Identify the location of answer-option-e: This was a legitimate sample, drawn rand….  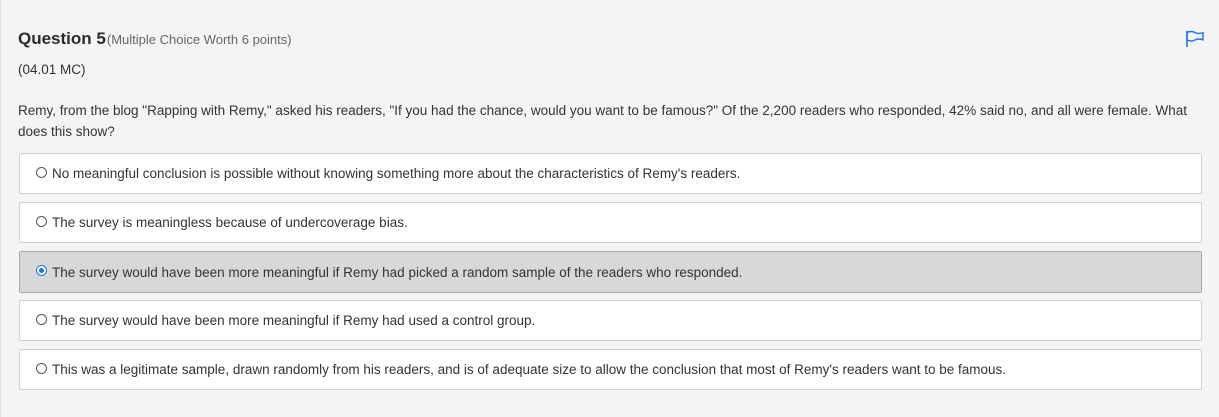
(610, 369).